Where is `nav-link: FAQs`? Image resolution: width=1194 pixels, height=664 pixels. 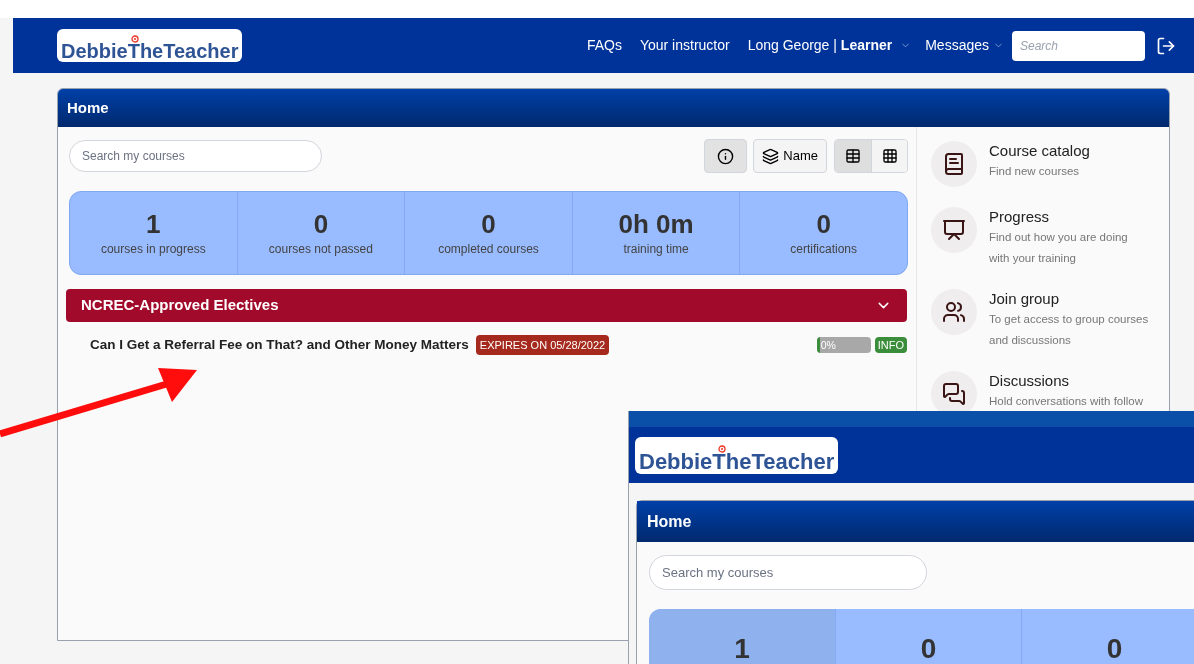
nav-link: FAQs is located at coordinates (604, 45).